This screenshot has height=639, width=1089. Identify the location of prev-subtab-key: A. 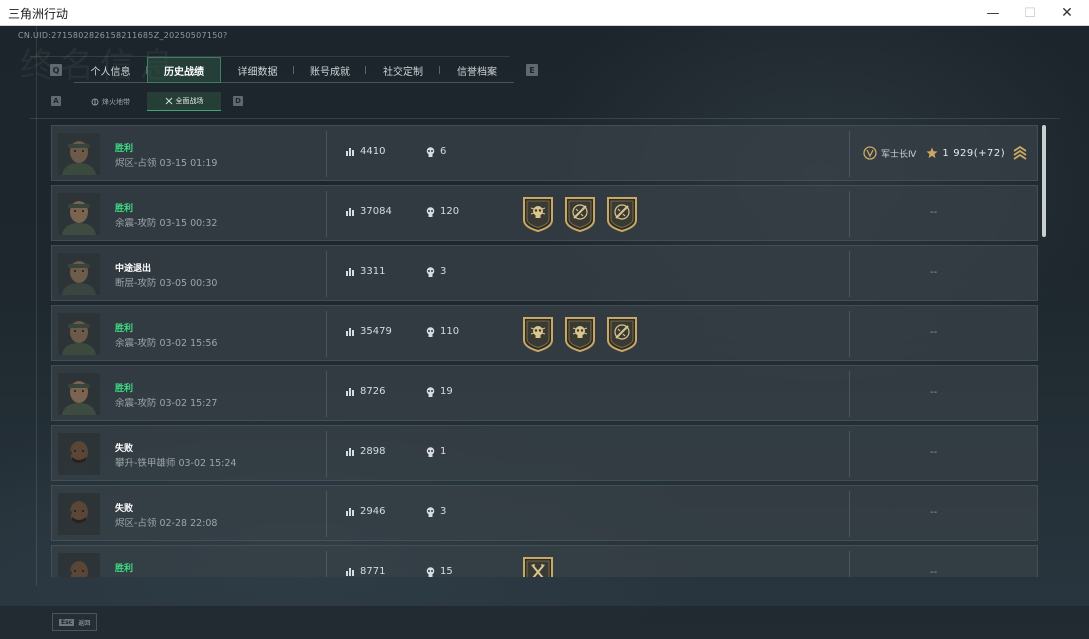
(56, 101).